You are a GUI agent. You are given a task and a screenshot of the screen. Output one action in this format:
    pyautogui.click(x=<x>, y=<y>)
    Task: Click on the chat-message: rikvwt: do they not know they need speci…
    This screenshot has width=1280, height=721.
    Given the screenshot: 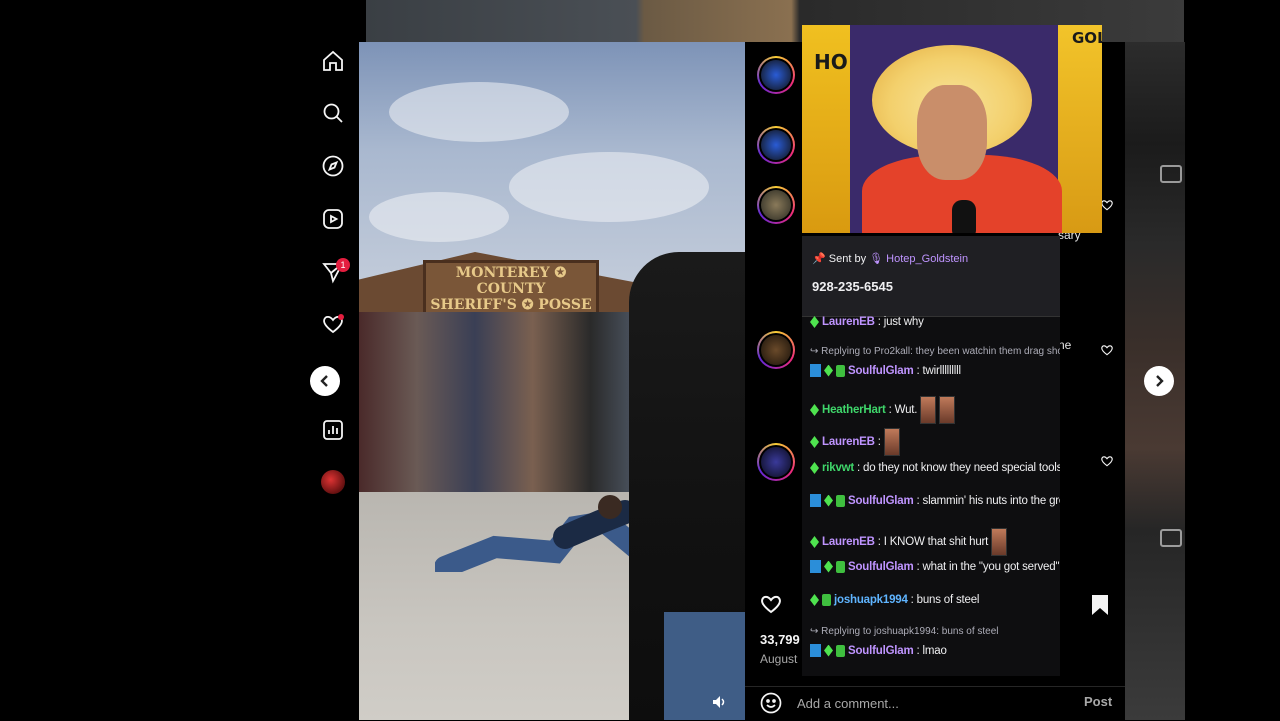 What is the action you would take?
    pyautogui.click(x=935, y=468)
    